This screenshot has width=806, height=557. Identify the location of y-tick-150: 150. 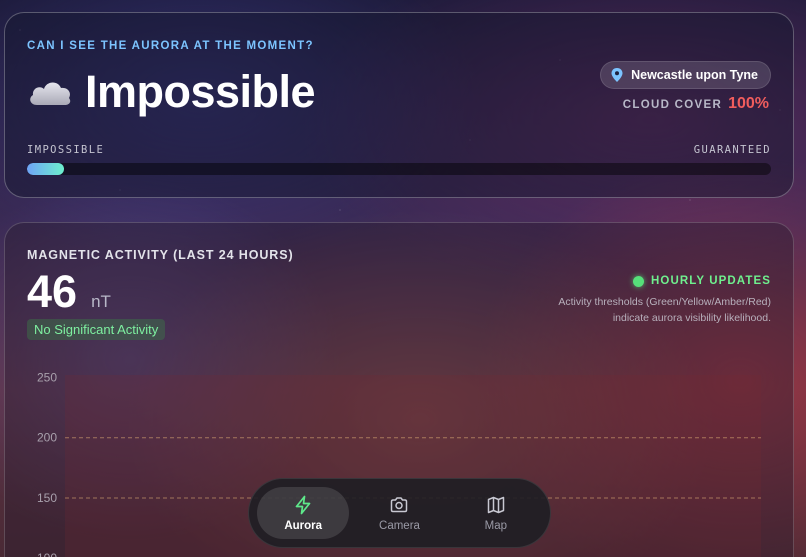
(47, 498).